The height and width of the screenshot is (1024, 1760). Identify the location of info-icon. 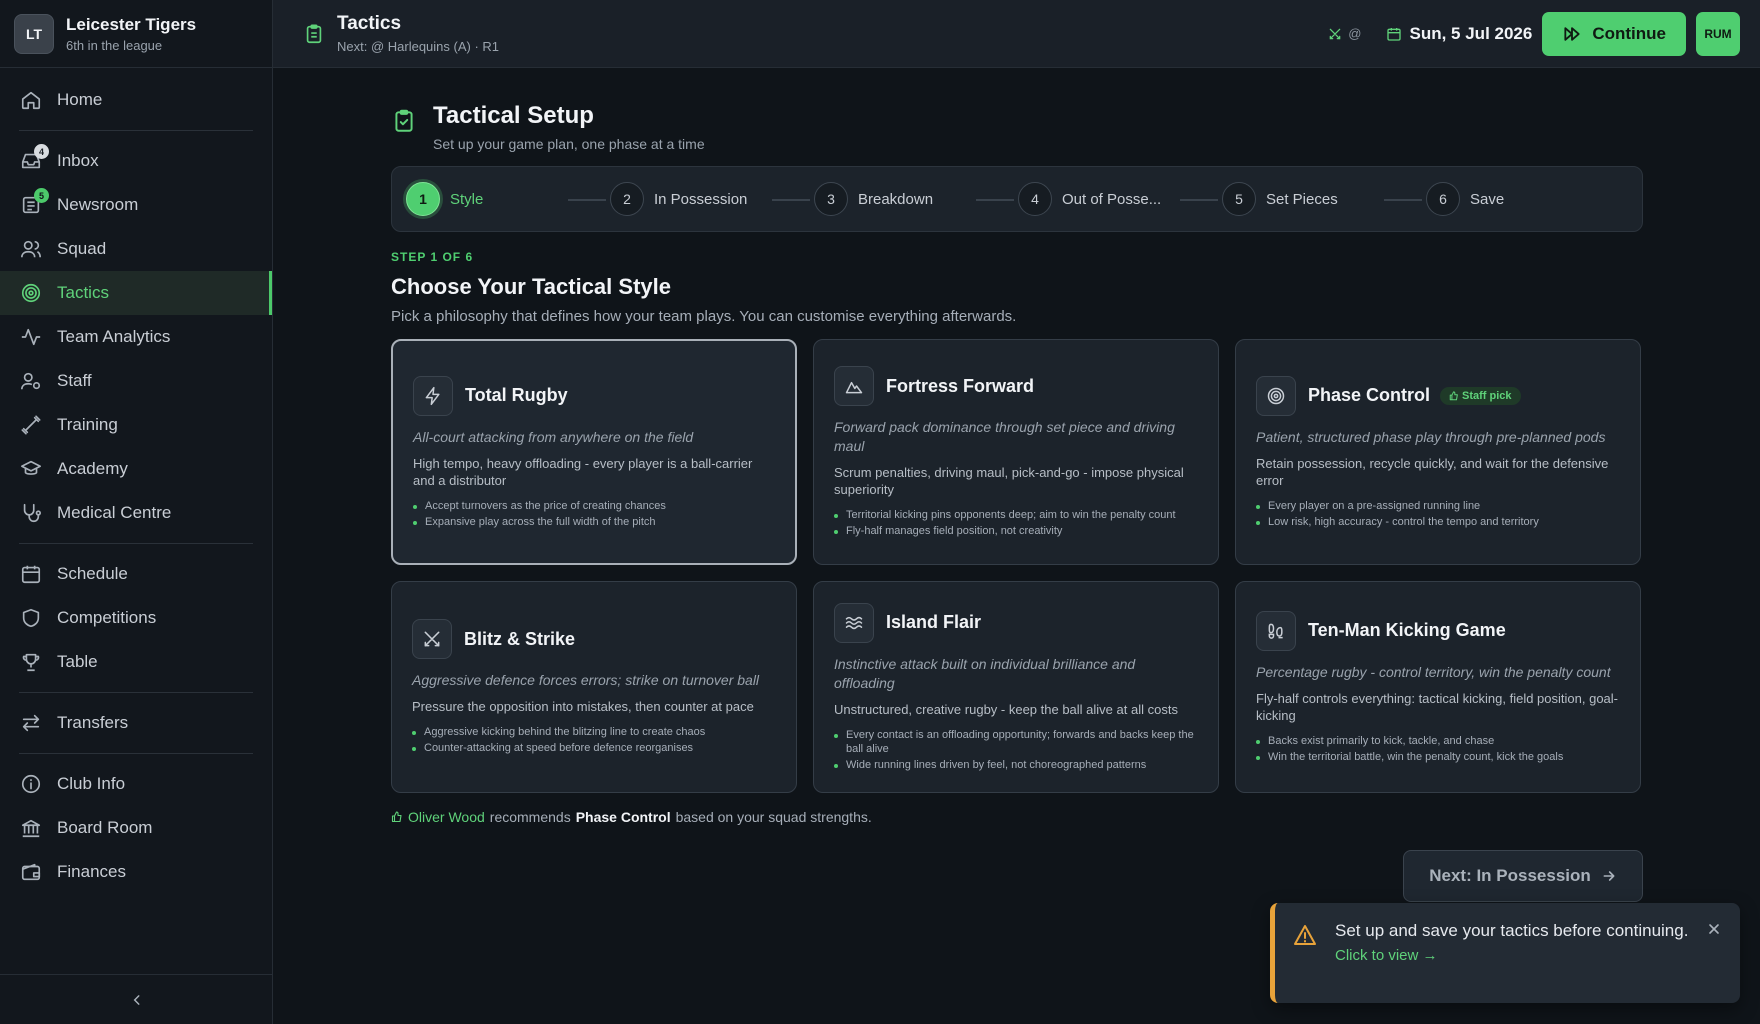
(31, 784).